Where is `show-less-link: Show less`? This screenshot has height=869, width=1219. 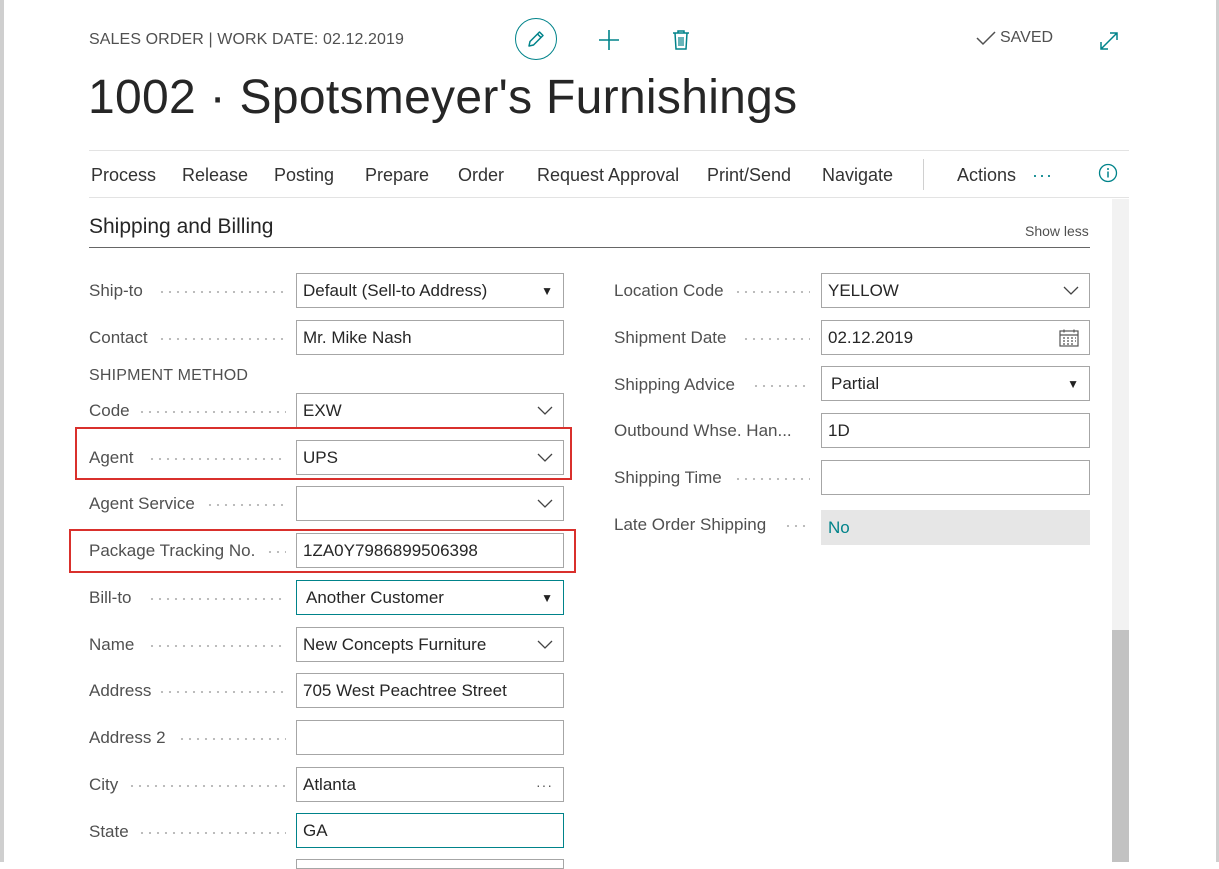 show-less-link: Show less is located at coordinates (1057, 231).